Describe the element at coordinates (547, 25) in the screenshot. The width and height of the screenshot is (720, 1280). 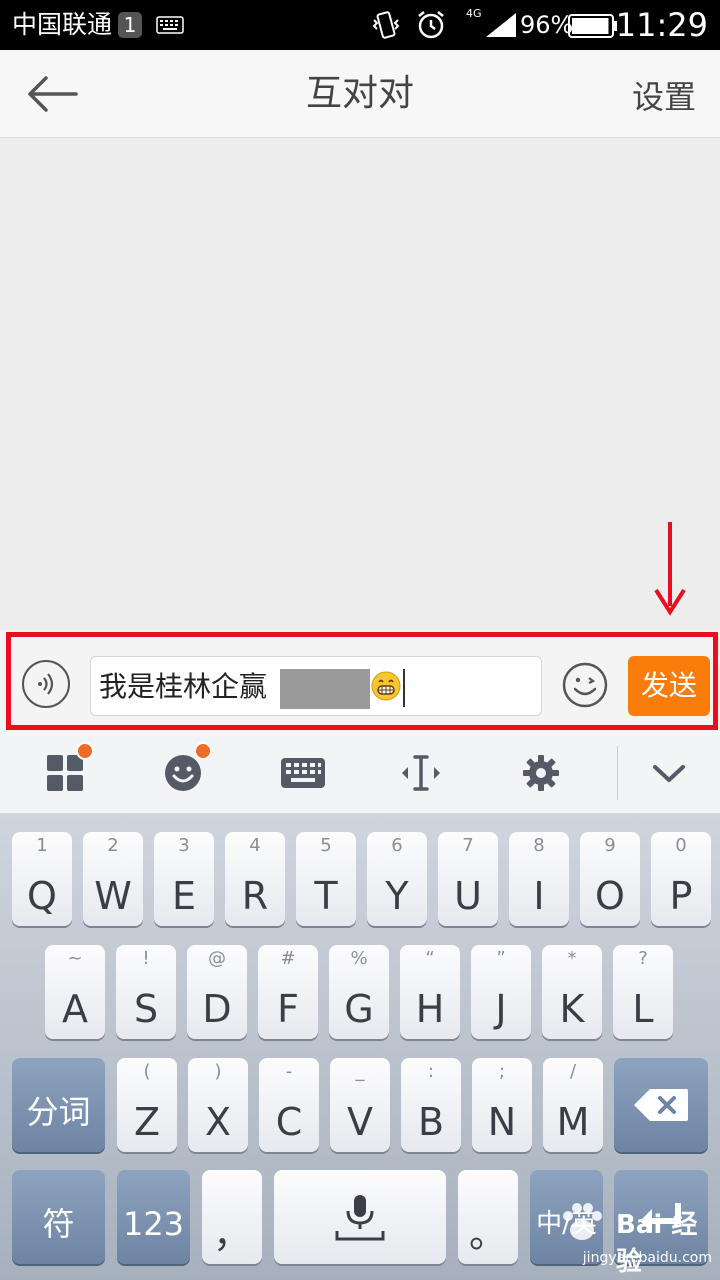
I see `battery-percent: 96%` at that location.